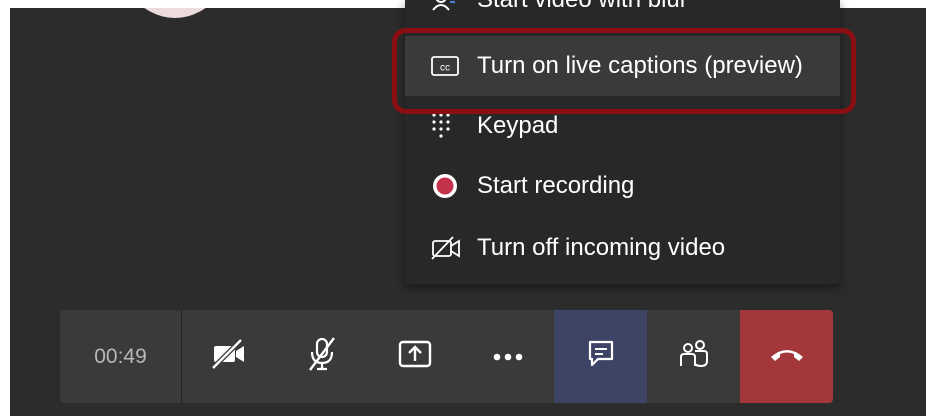 This screenshot has height=416, width=926. I want to click on record-icon, so click(452, 186).